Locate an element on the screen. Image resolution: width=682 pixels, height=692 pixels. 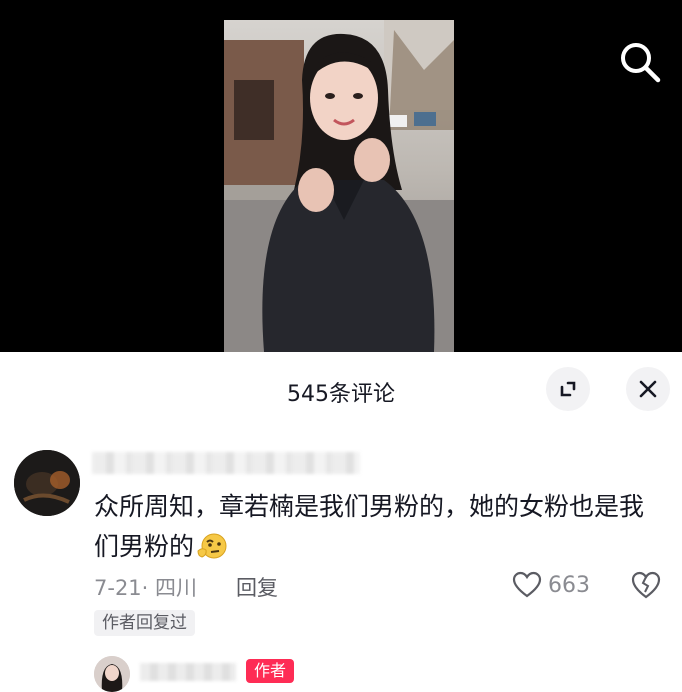
heart-icon is located at coordinates (527, 584).